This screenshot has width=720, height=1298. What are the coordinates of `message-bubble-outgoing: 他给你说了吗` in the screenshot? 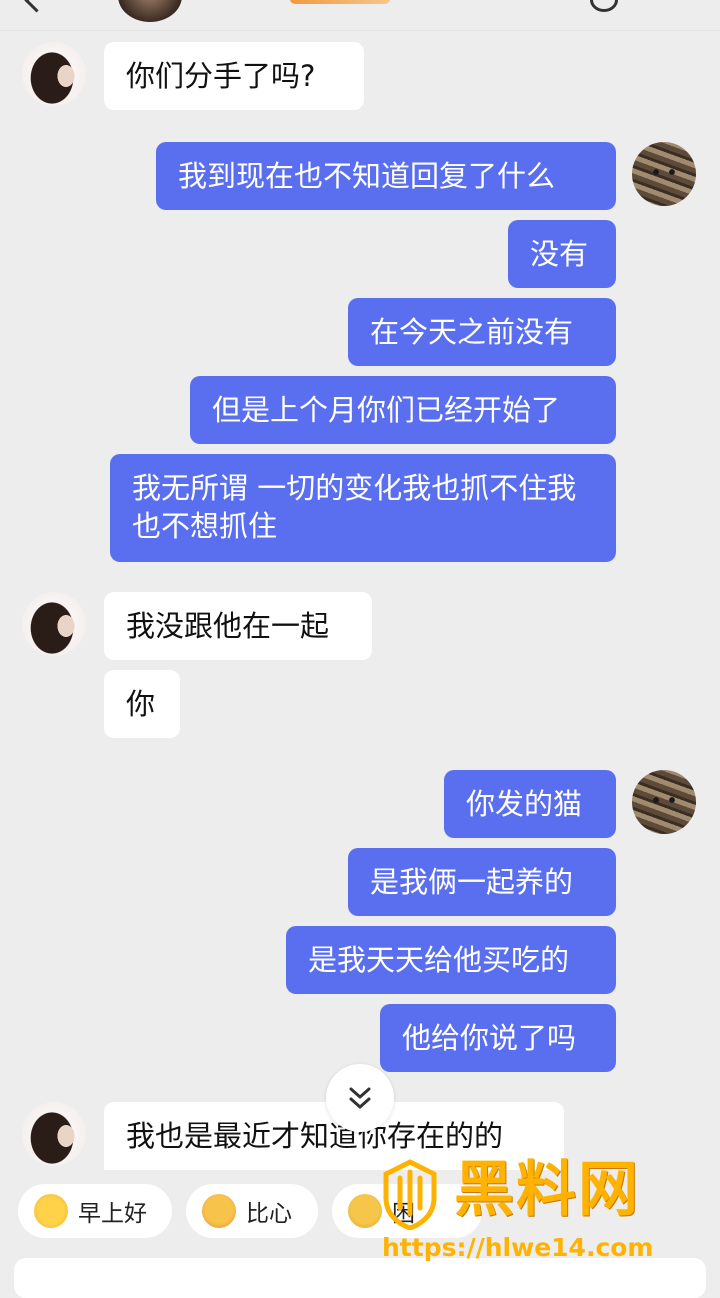 It's located at (498, 1038).